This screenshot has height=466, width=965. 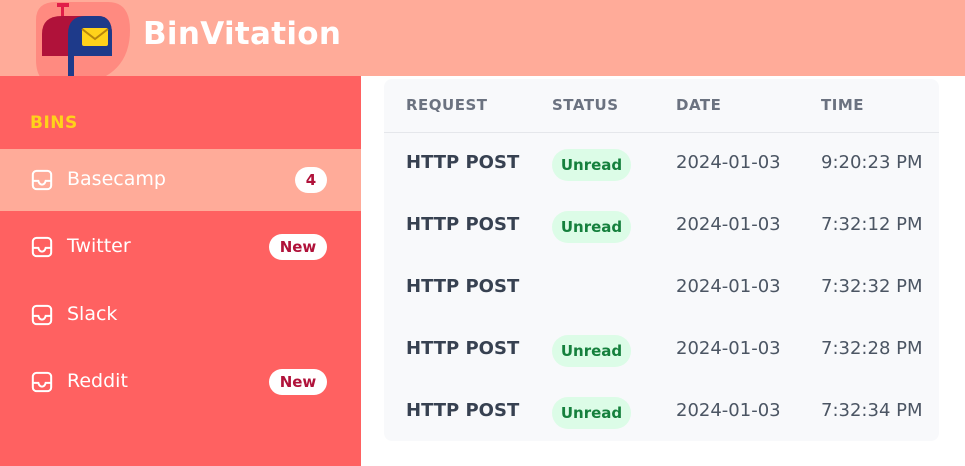 I want to click on request-time: 7:32:34 PM, so click(x=872, y=410).